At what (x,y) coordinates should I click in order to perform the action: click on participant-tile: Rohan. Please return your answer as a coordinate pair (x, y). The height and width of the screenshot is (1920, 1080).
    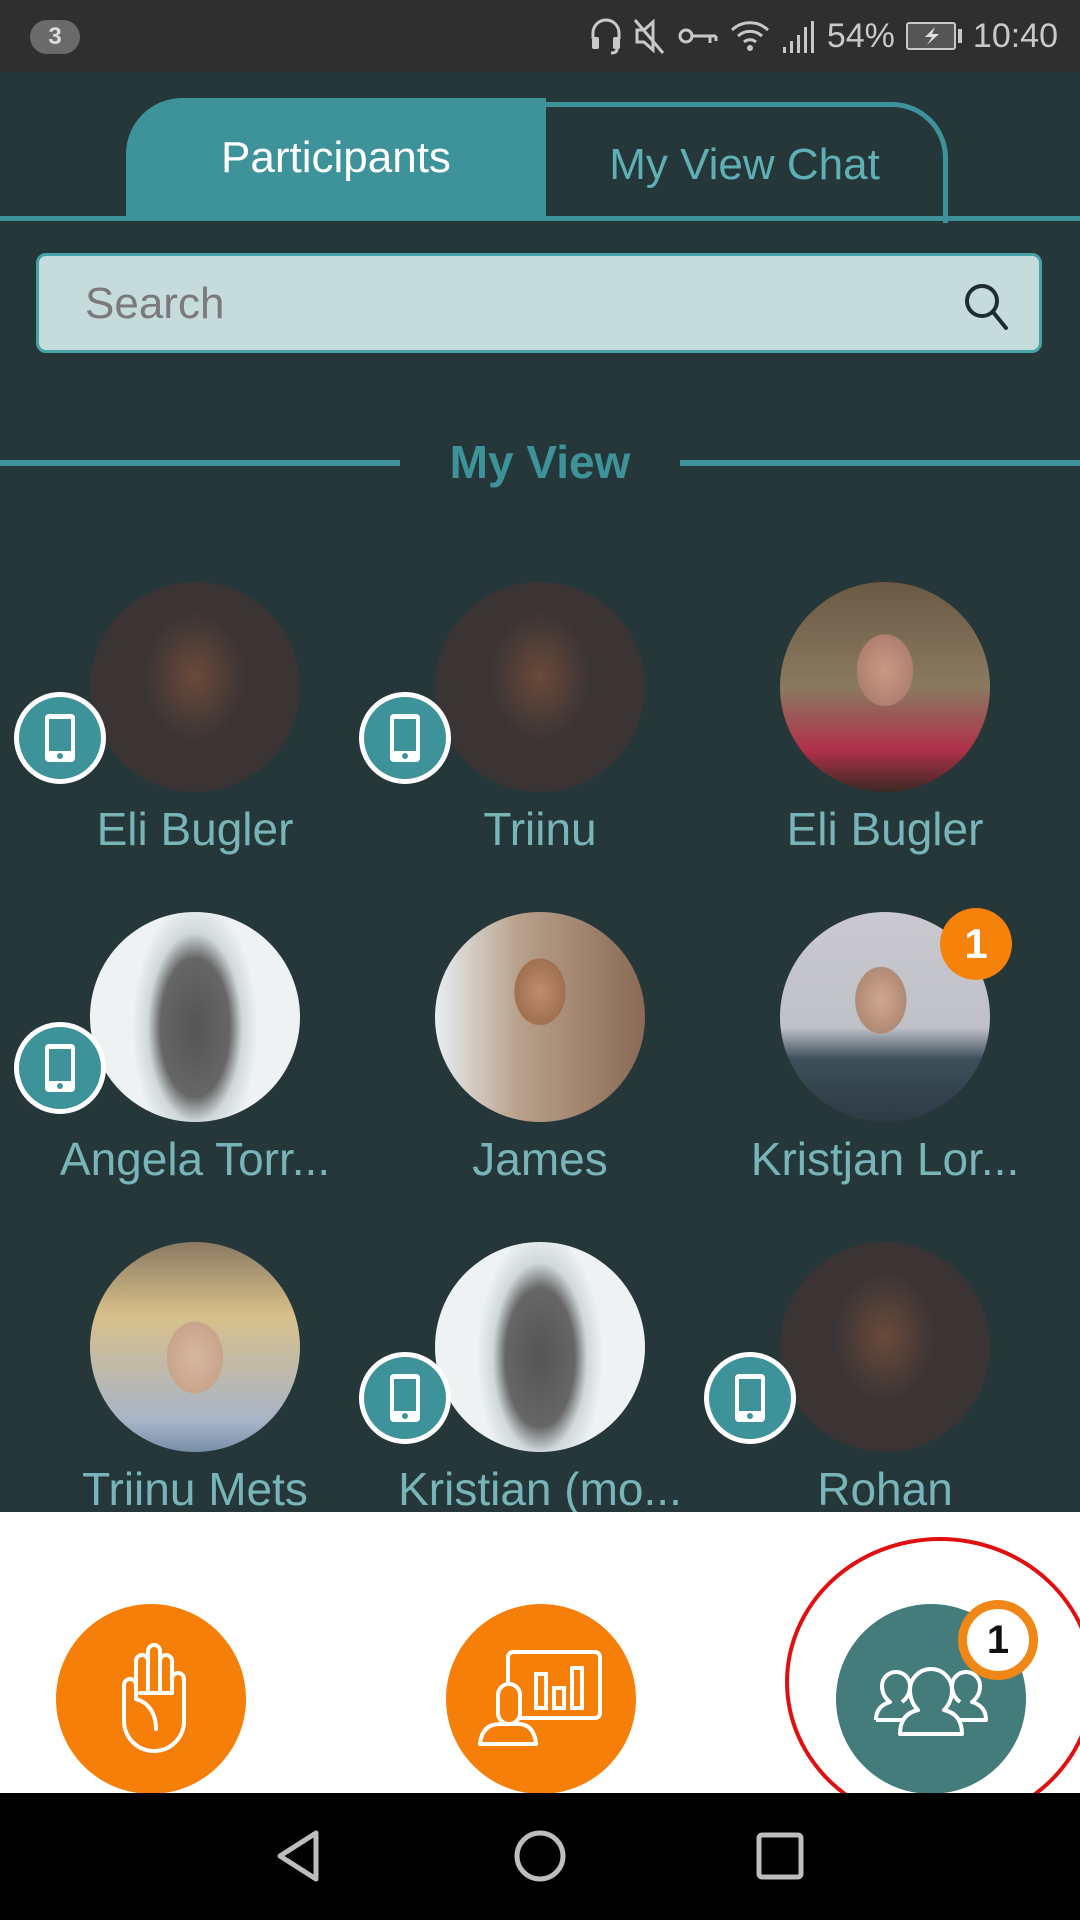
    Looking at the image, I should click on (862, 1377).